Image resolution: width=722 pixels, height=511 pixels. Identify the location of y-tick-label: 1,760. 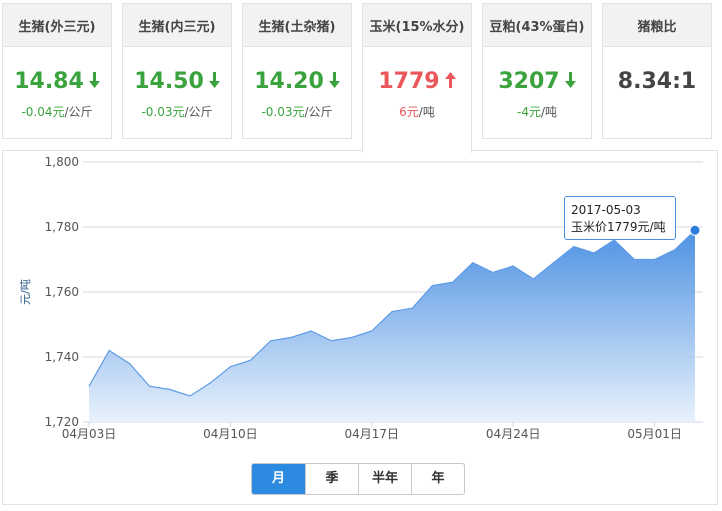
(62, 292).